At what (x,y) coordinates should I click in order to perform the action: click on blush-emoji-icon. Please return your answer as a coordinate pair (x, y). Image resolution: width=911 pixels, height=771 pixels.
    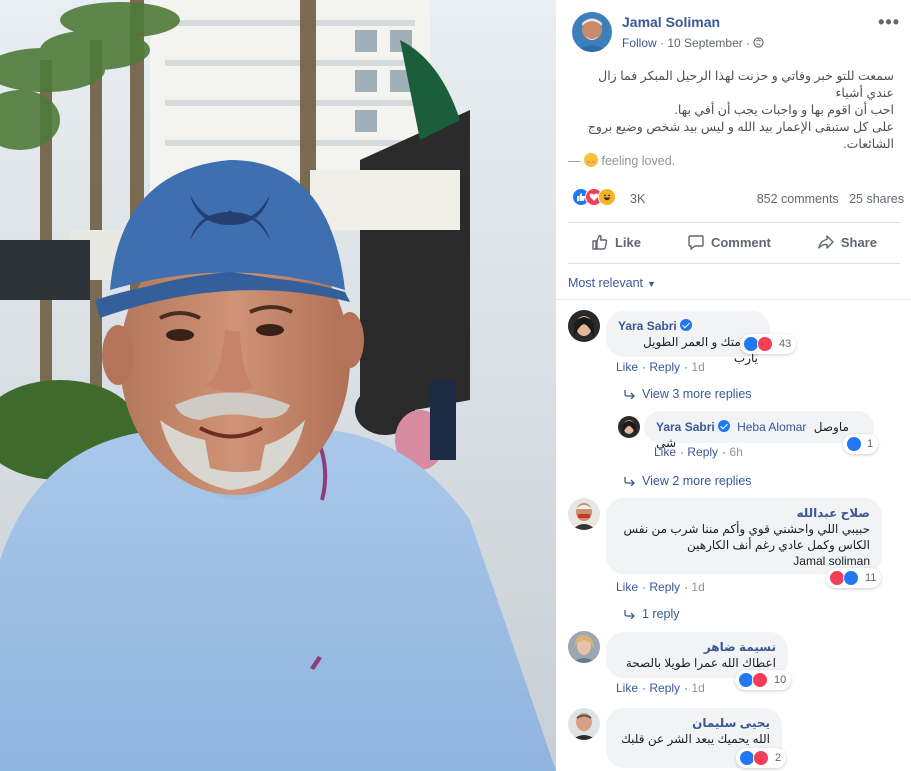
    Looking at the image, I should click on (590, 160).